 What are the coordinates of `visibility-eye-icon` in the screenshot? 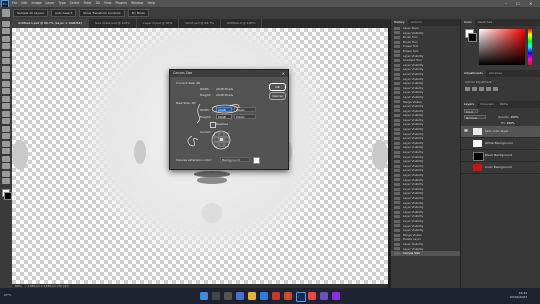 It's located at (466, 130).